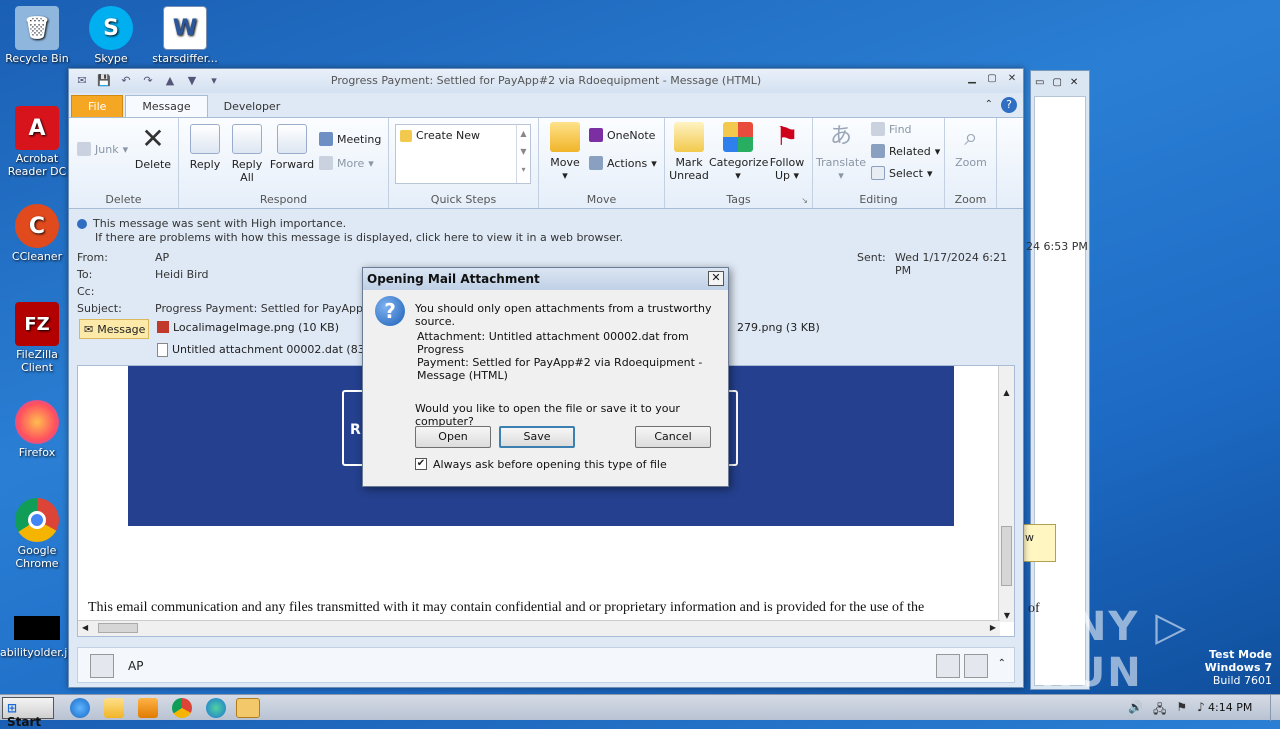 This screenshot has width=1280, height=729. What do you see at coordinates (85, 627) in the screenshot?
I see `scroll-left-icon: ◀` at bounding box center [85, 627].